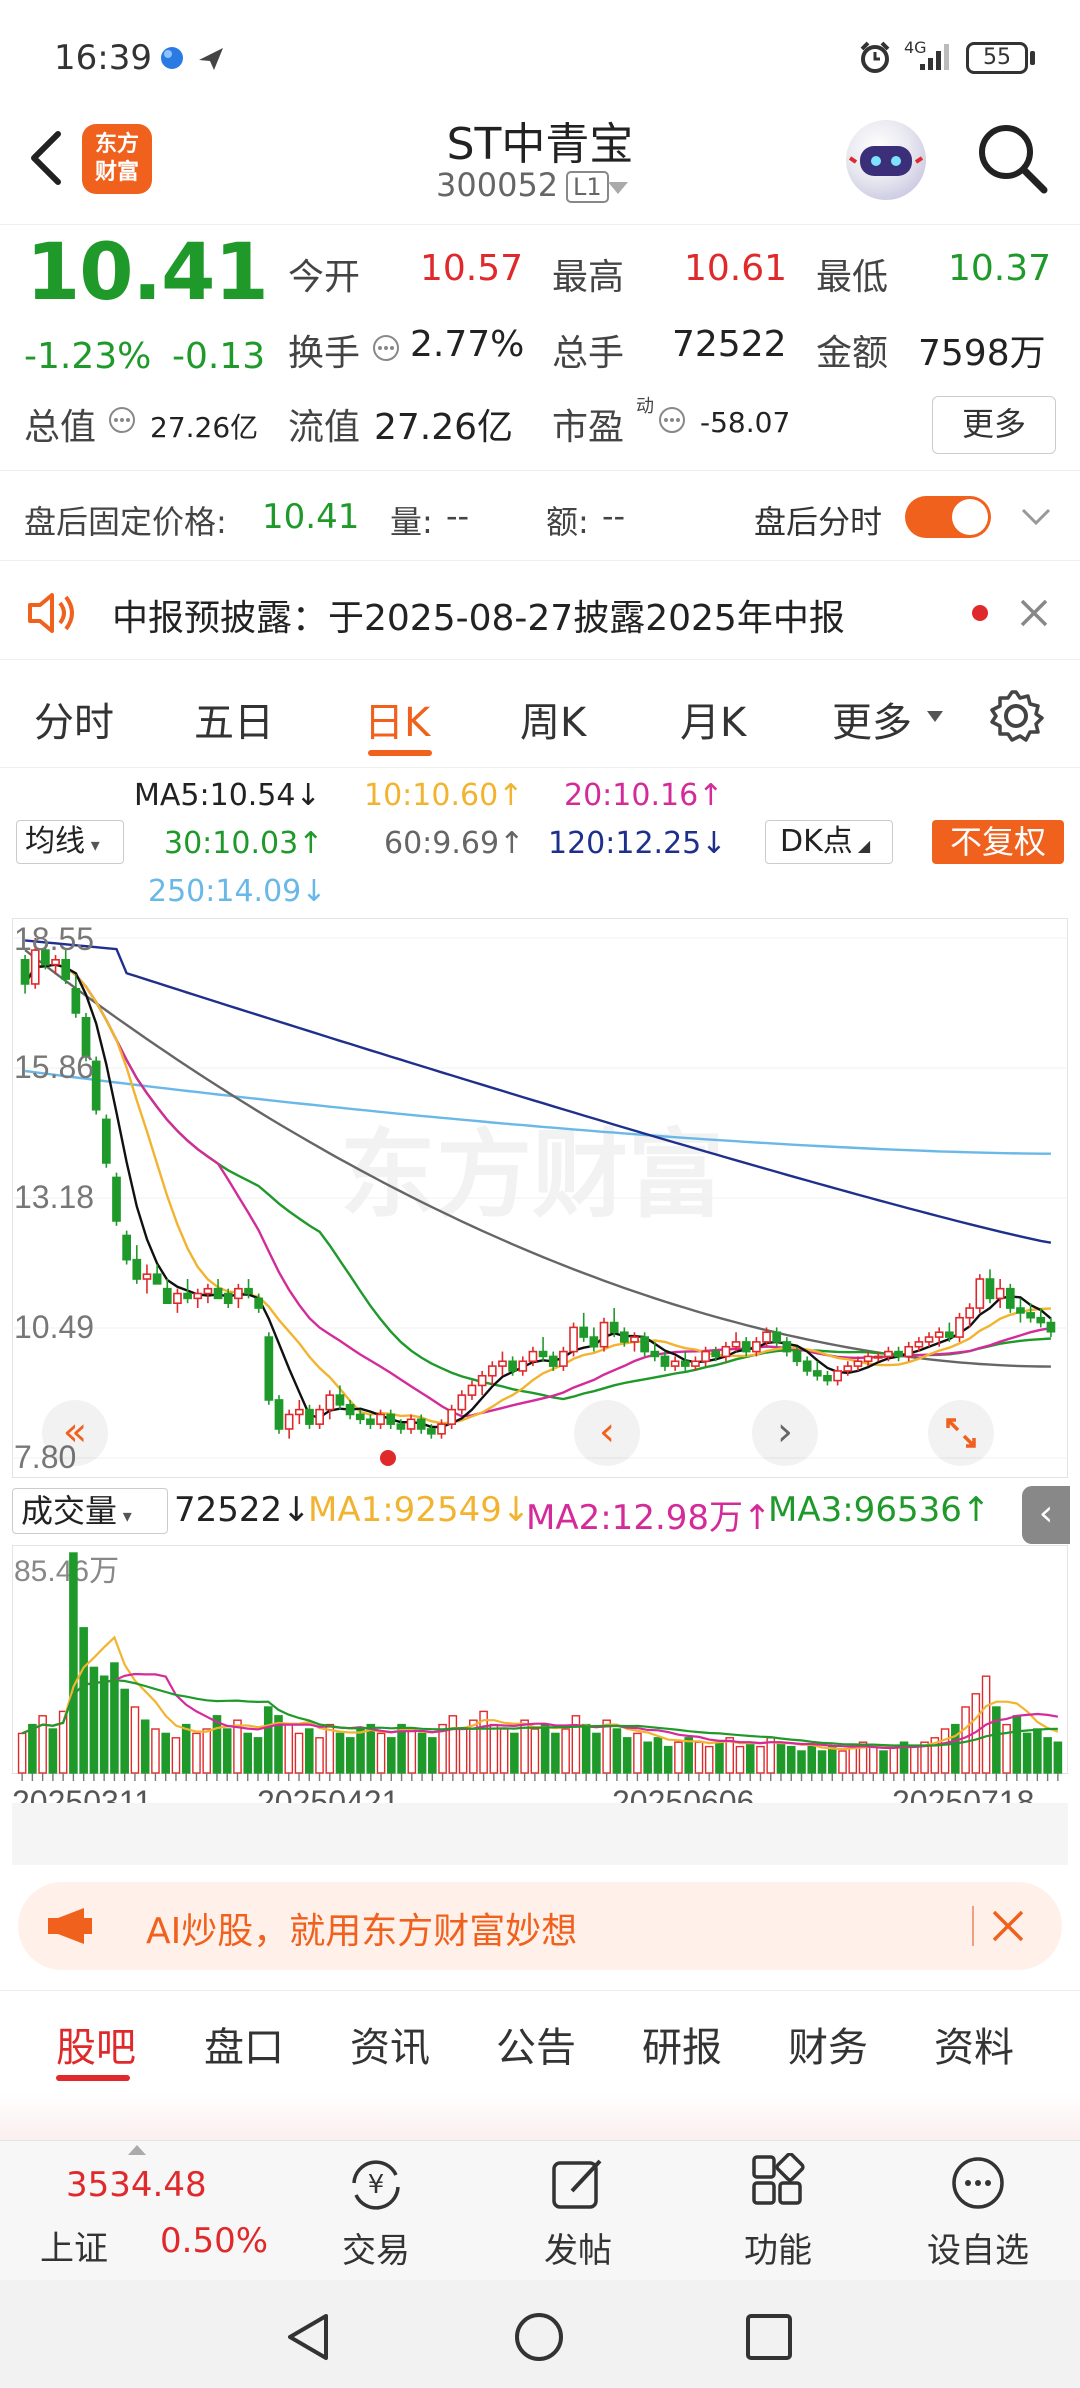 The image size is (1080, 2388). I want to click on system-home-icon, so click(539, 2337).